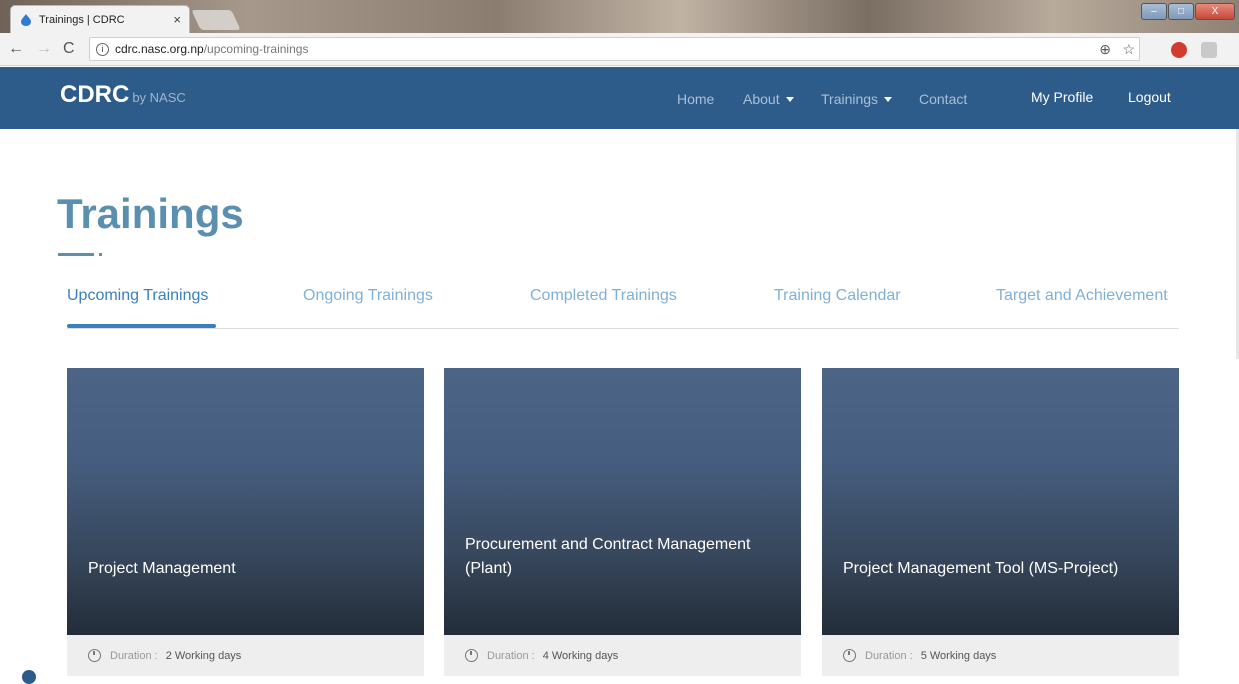 This screenshot has width=1239, height=684. What do you see at coordinates (16, 49) in the screenshot?
I see `back-icon: ←` at bounding box center [16, 49].